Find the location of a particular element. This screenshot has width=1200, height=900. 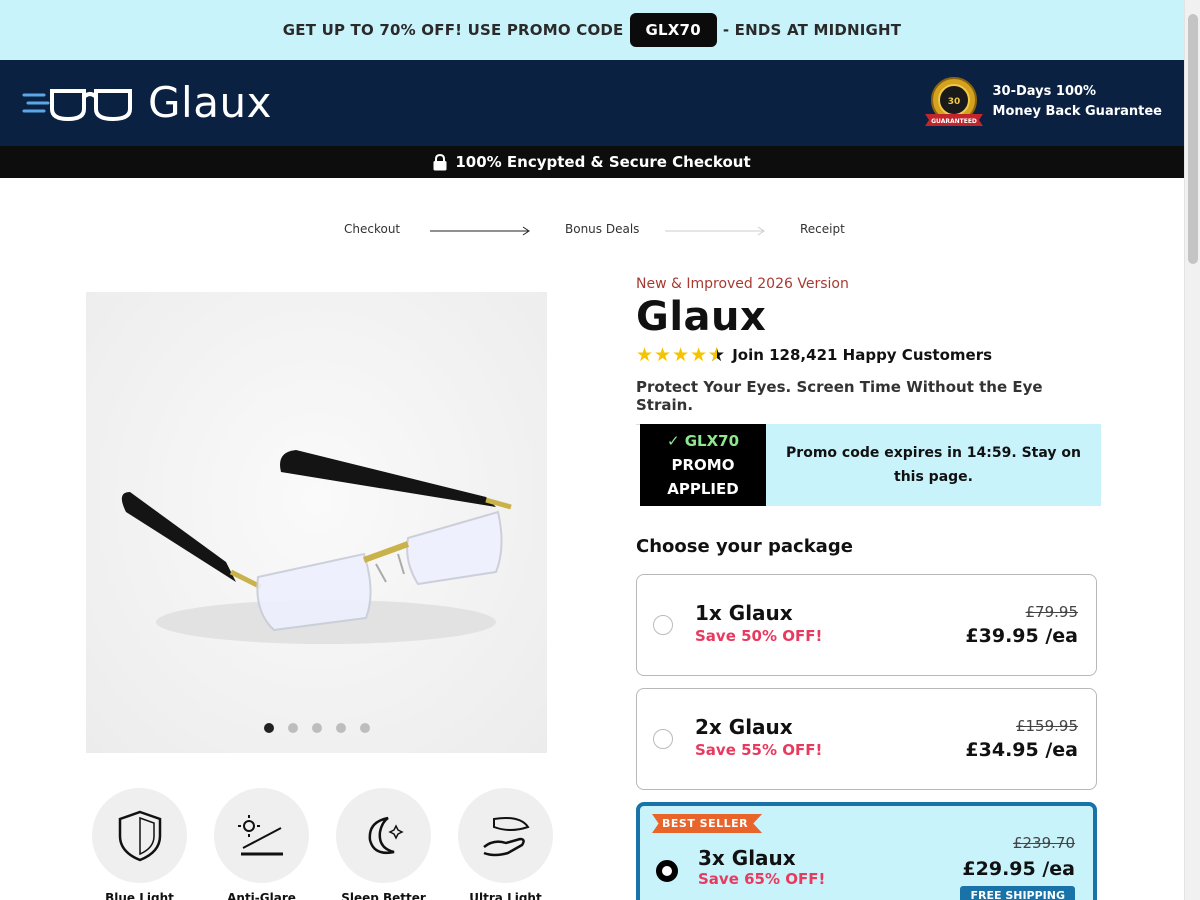

promo-applied-badge: ✓ GLX70 PROMO APPLIED is located at coordinates (703, 465).